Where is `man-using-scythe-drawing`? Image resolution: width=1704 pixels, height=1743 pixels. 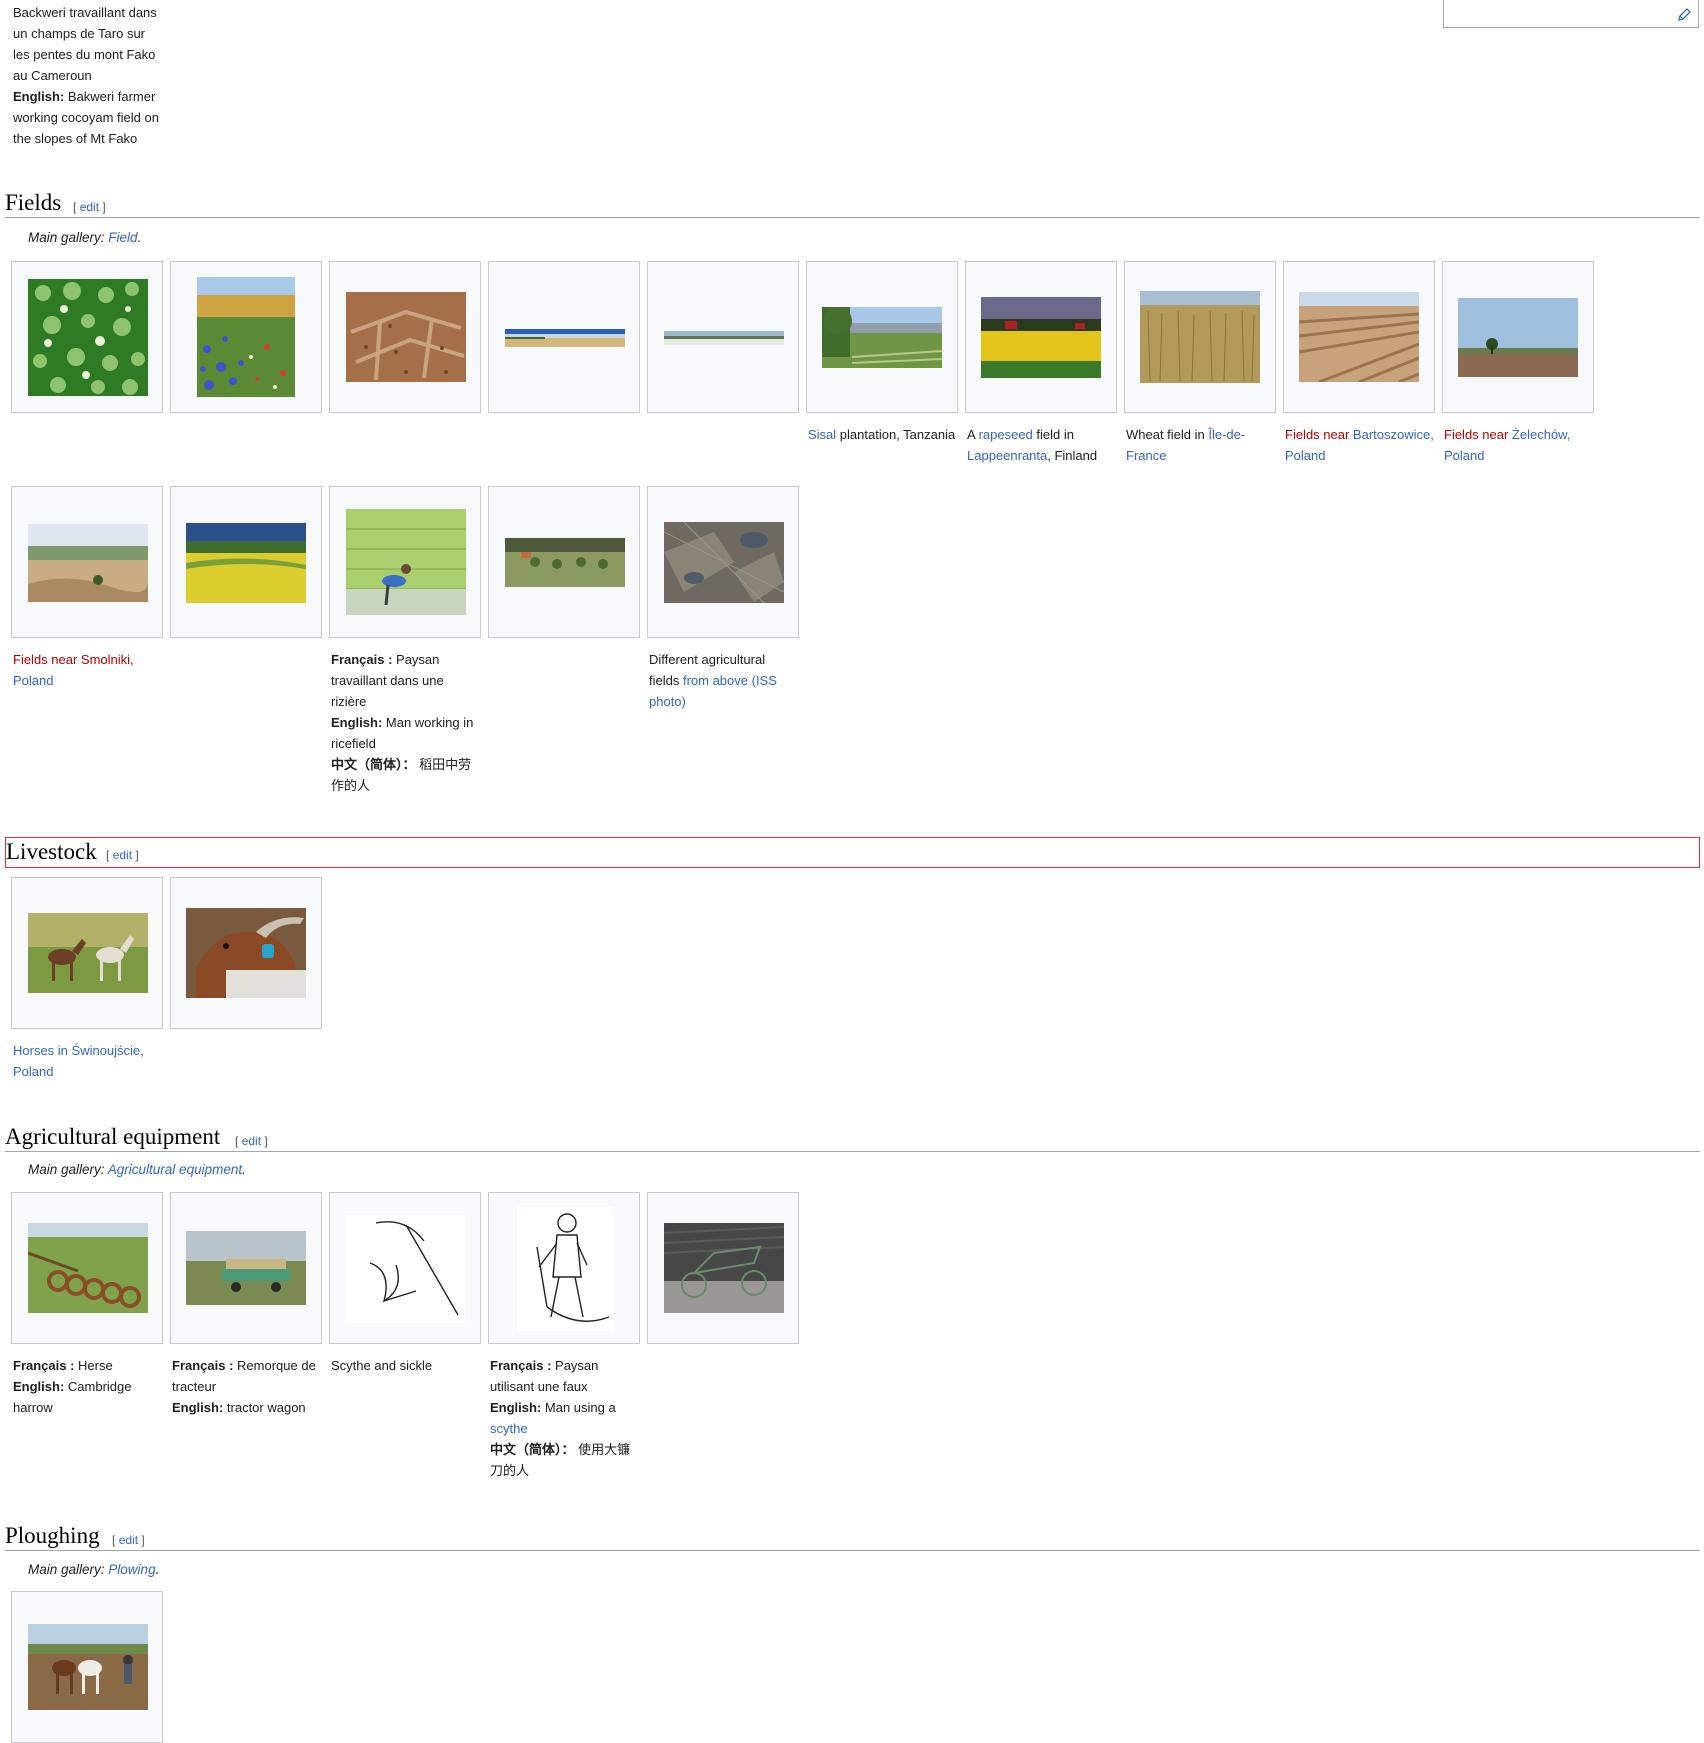
man-using-scythe-drawing is located at coordinates (565, 1269).